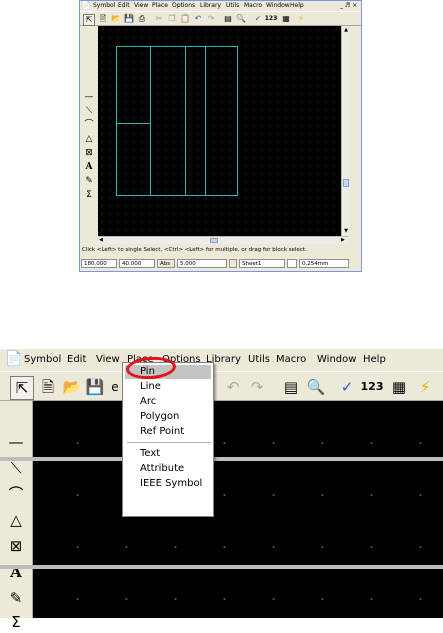 The image size is (443, 633). What do you see at coordinates (99, 263) in the screenshot?
I see `x-coordinate-field: 180.000` at bounding box center [99, 263].